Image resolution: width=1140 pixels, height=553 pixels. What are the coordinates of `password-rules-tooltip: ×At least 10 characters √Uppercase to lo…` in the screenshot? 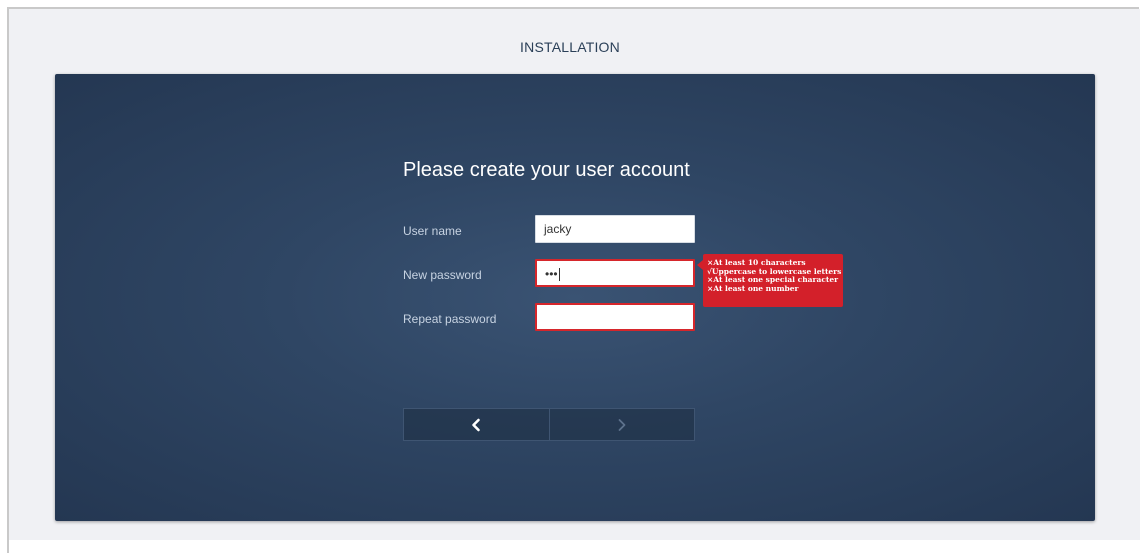 It's located at (770, 280).